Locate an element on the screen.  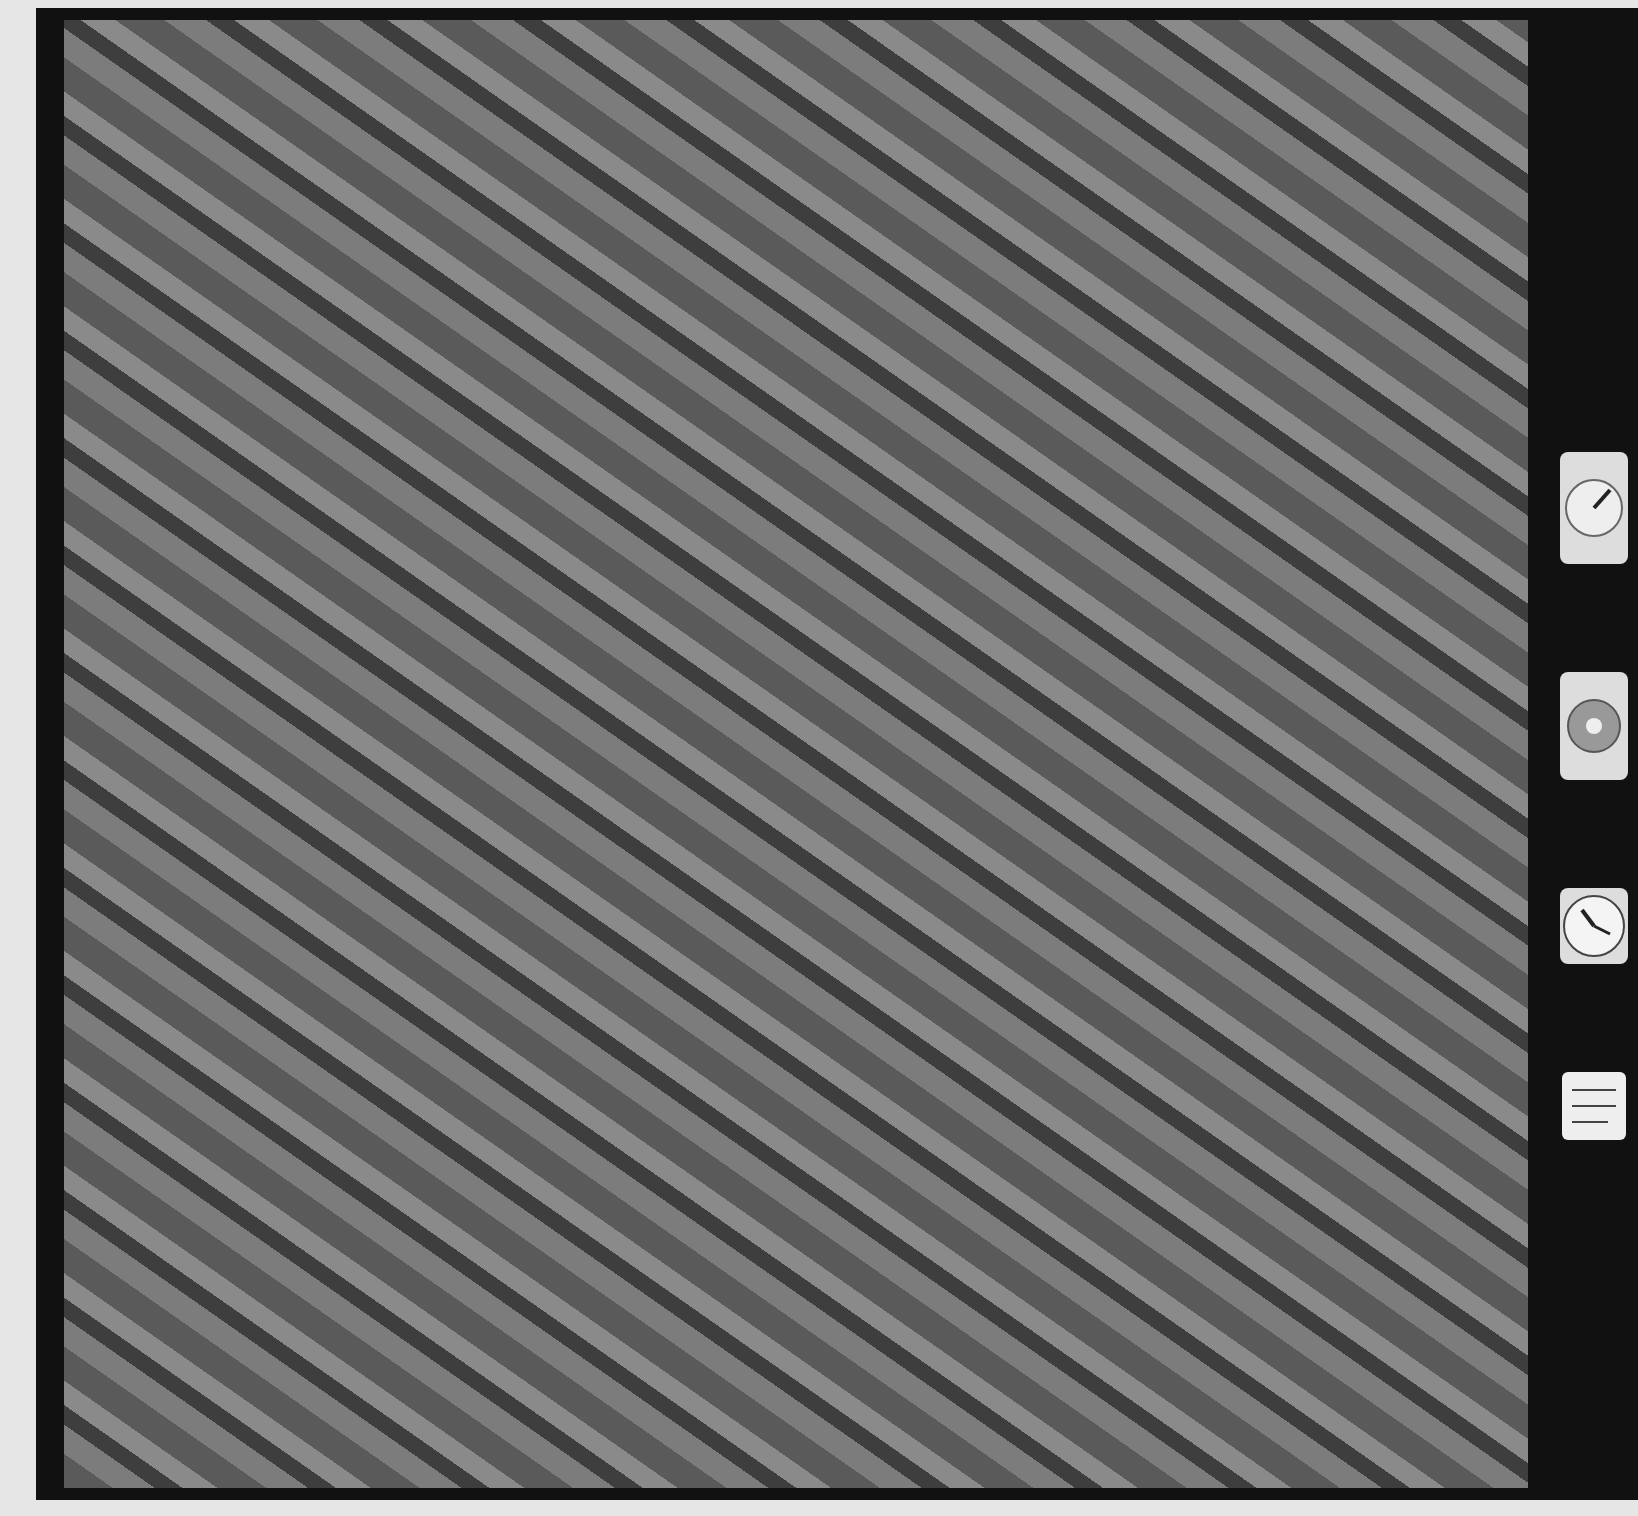
gauge-icon is located at coordinates (1593, 508).